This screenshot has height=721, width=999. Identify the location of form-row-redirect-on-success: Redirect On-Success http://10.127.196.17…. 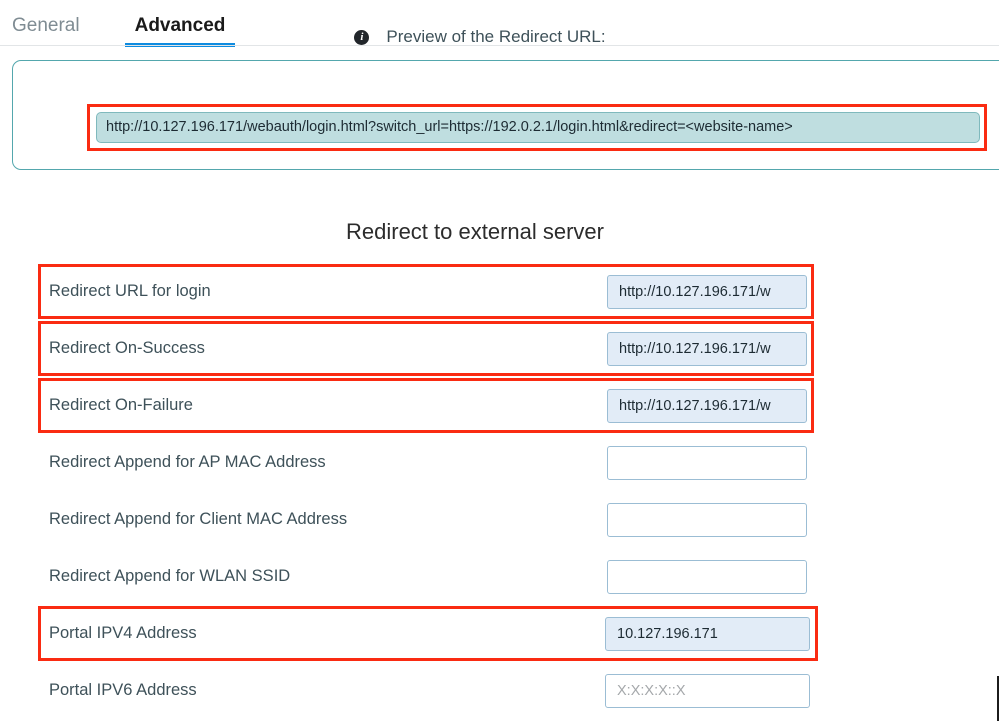
(499, 349).